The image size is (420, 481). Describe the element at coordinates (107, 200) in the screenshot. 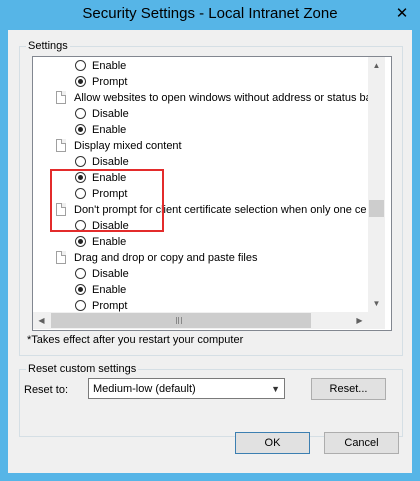

I see `highlight-box` at that location.